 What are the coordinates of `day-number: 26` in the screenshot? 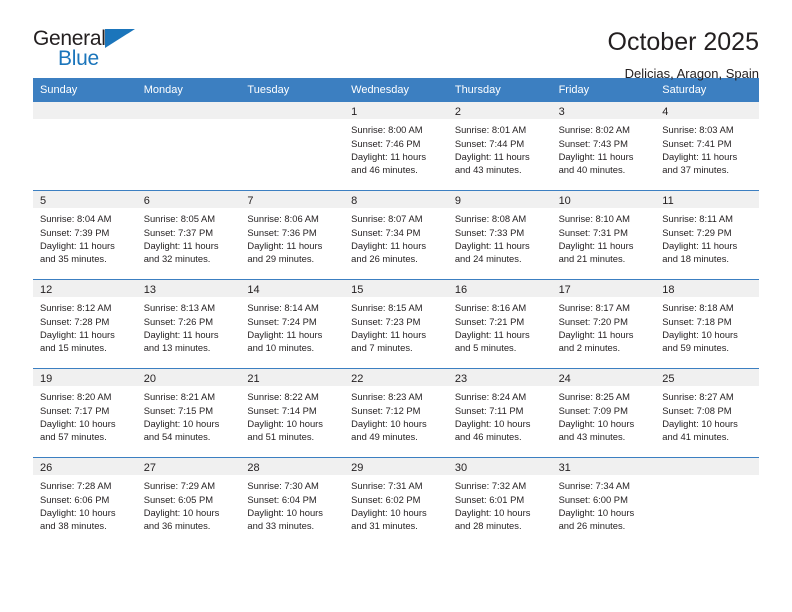 It's located at (46, 468).